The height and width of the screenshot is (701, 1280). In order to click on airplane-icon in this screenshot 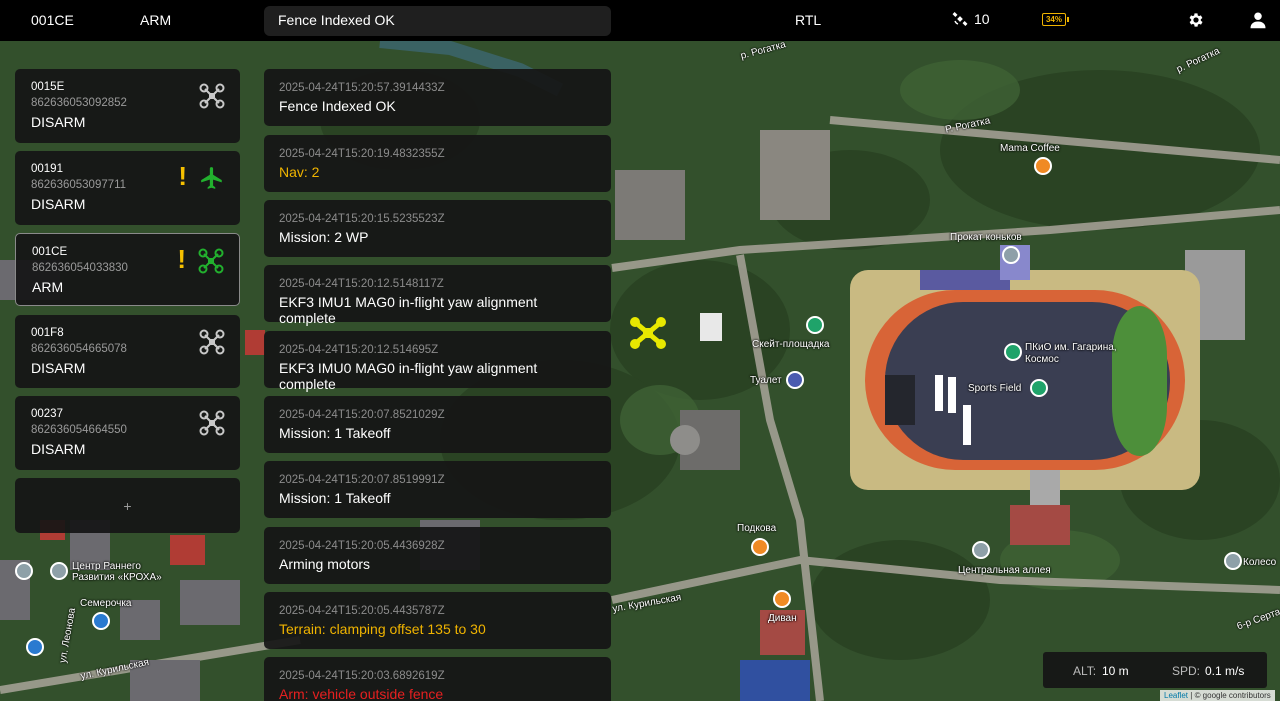, I will do `click(211, 178)`.